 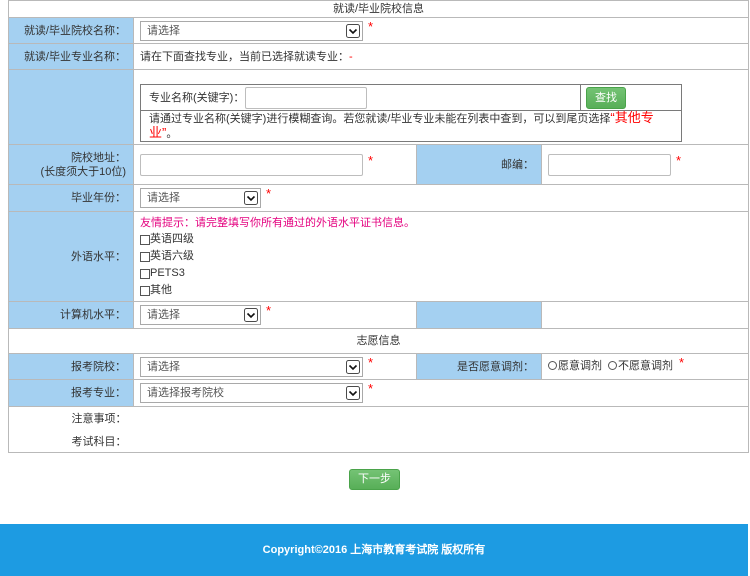 What do you see at coordinates (645, 315) in the screenshot?
I see `computer-level-extra-cell` at bounding box center [645, 315].